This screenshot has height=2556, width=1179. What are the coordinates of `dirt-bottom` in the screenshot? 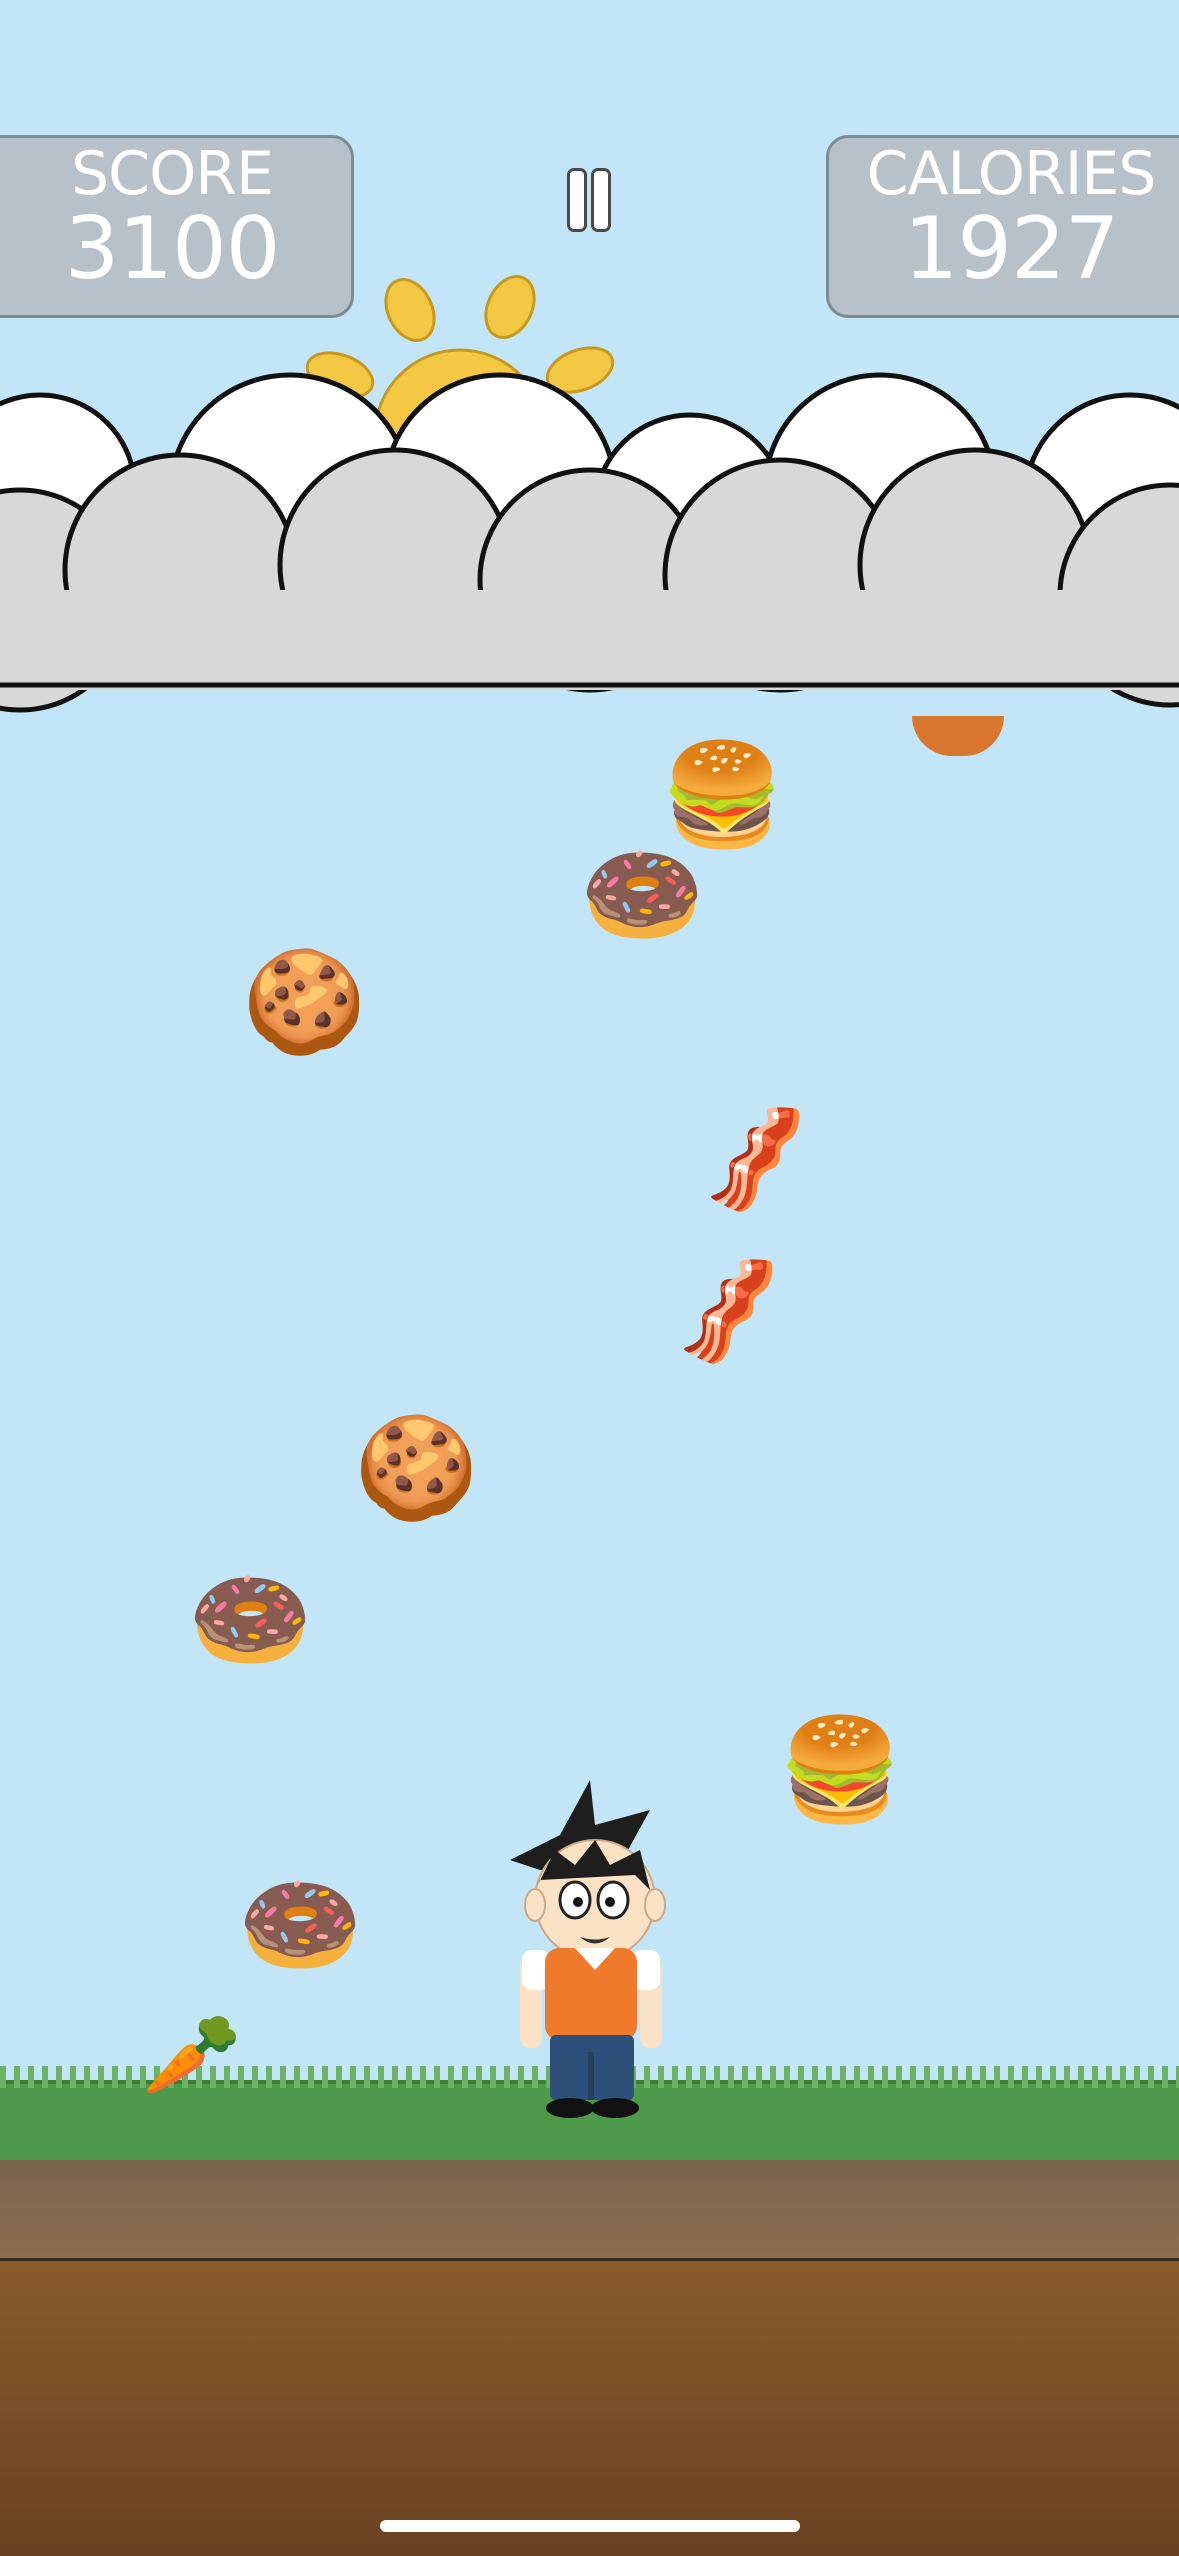 It's located at (589, 2408).